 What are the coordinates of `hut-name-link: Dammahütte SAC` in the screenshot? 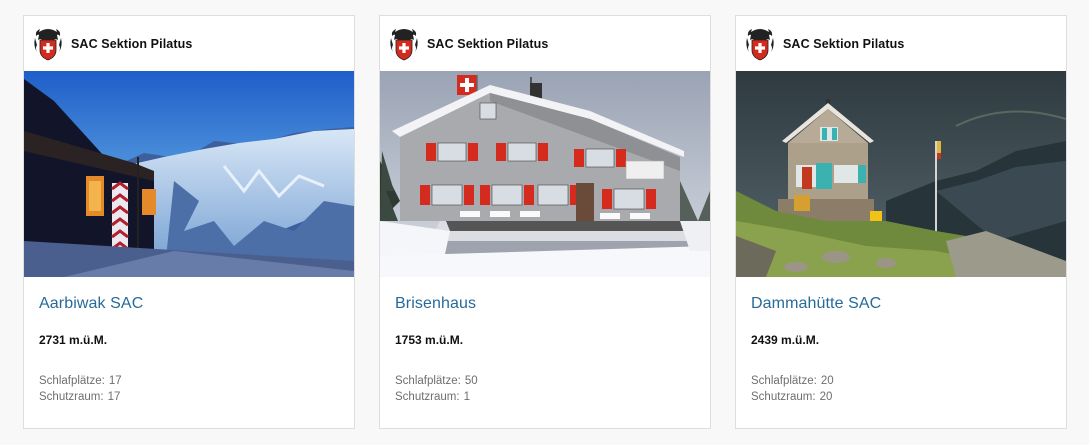 It's located at (816, 304).